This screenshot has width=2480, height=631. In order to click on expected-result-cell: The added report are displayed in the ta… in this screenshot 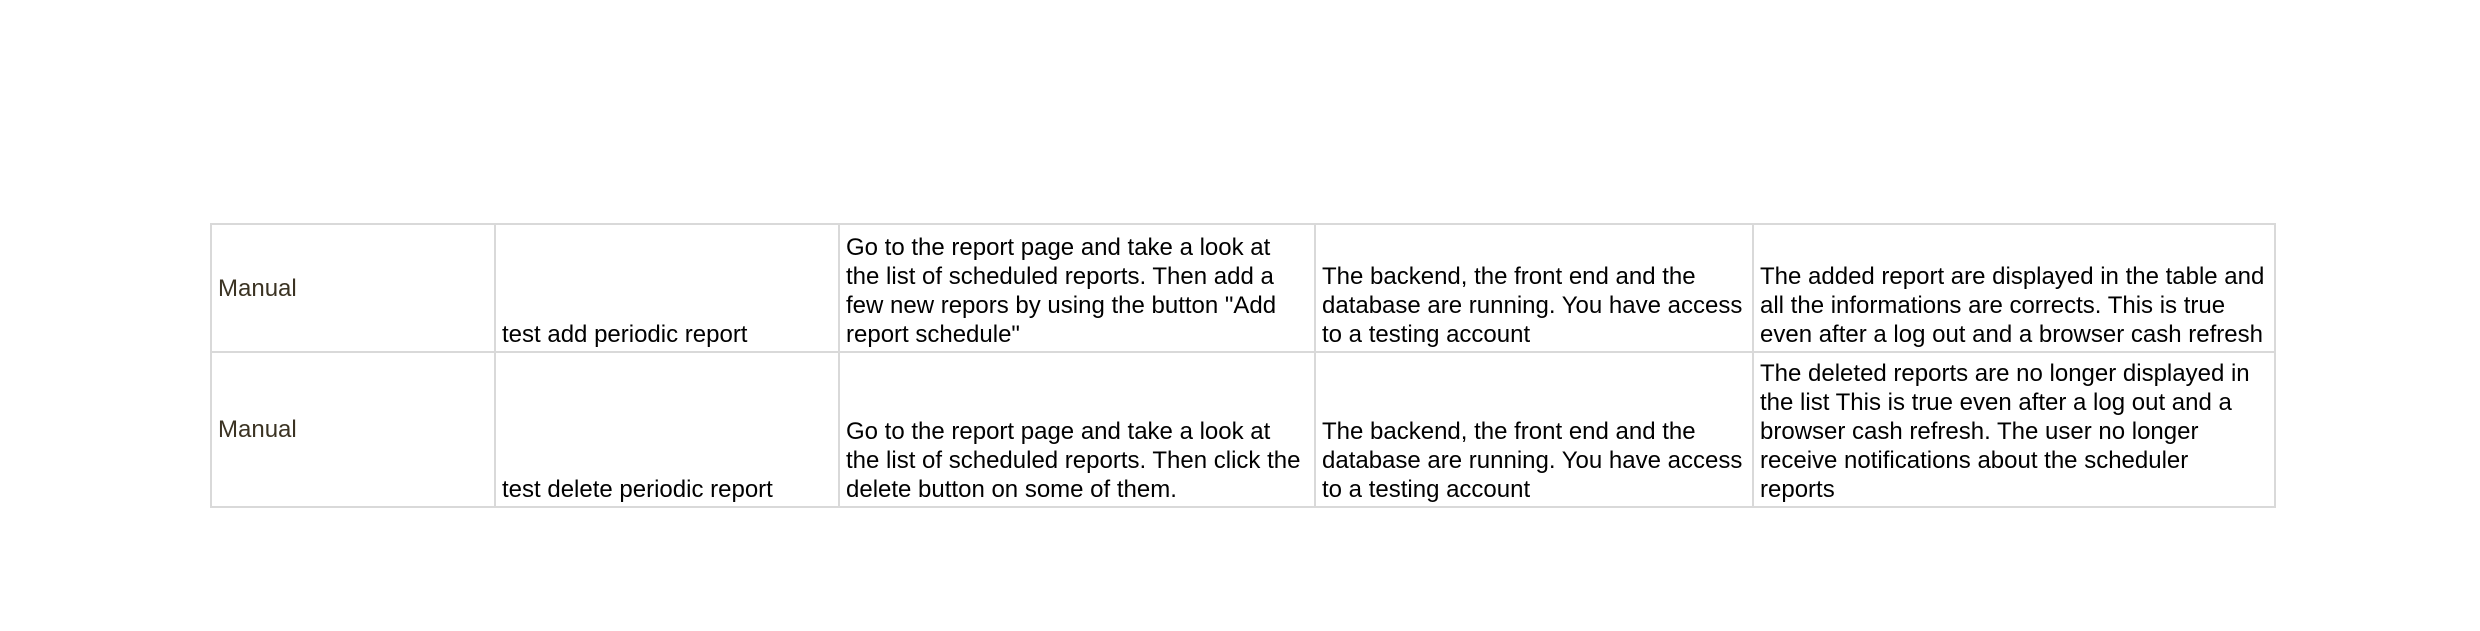, I will do `click(2014, 288)`.